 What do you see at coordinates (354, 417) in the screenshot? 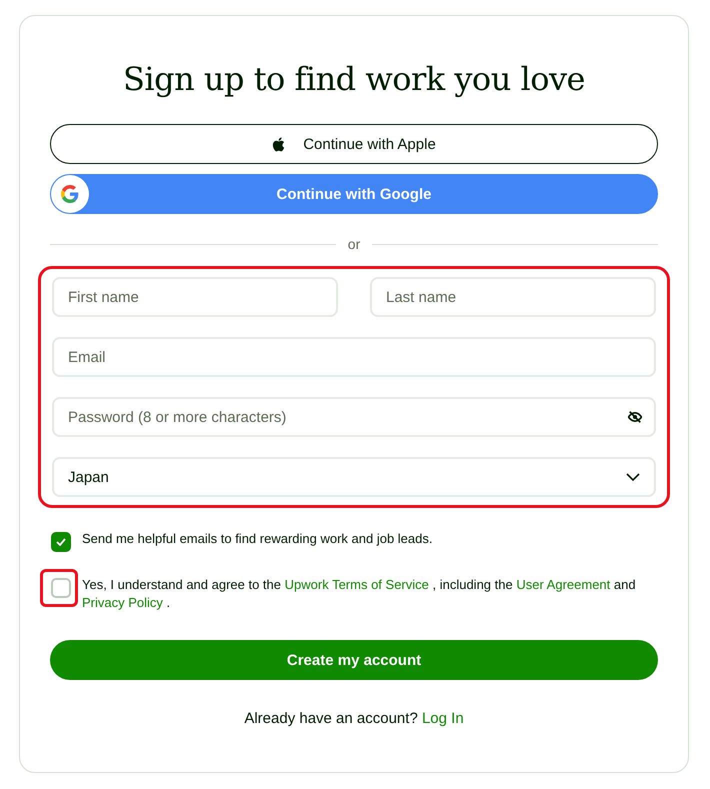
I see `password-field: Password (8 or more characters)` at bounding box center [354, 417].